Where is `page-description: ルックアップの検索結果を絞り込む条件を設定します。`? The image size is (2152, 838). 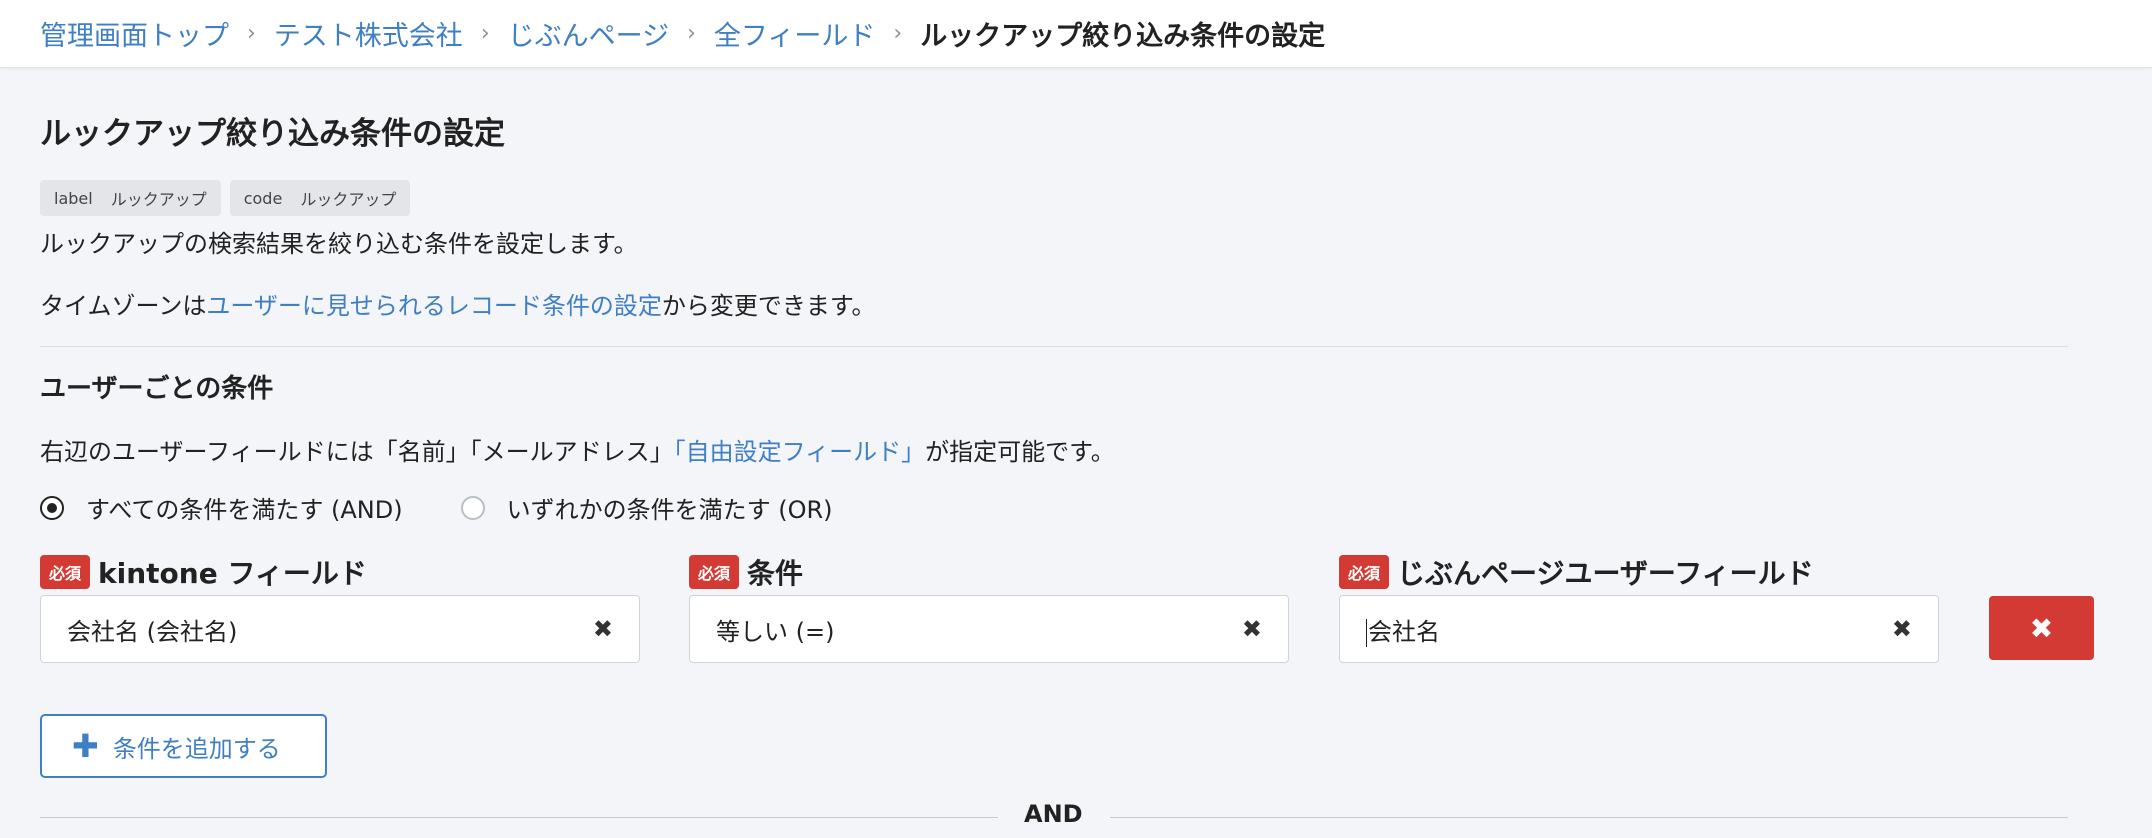 page-description: ルックアップの検索結果を絞り込む条件を設定します。 is located at coordinates (339, 244).